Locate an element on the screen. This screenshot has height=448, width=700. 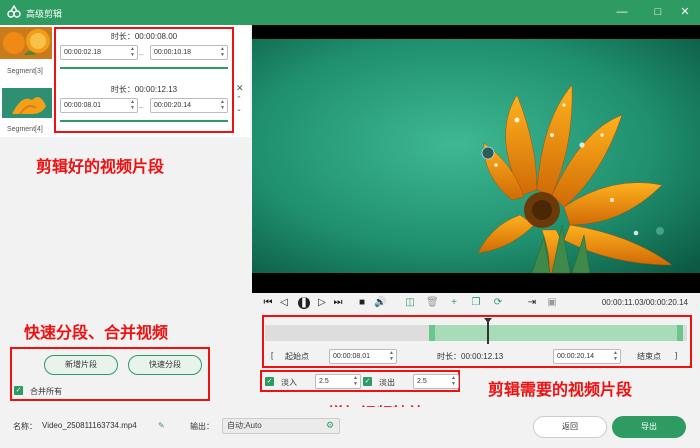
quick-split-button: 快速分段 is located at coordinates (165, 365).